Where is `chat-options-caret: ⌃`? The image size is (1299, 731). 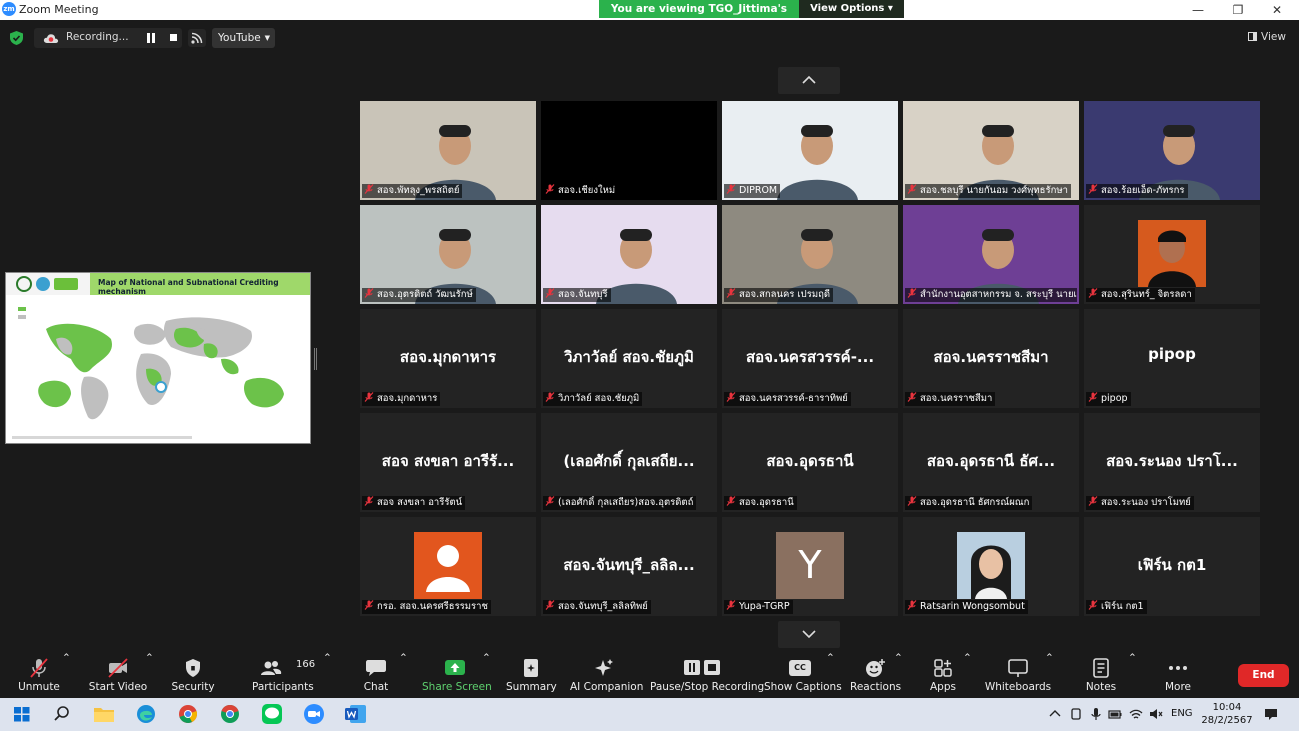 chat-options-caret: ⌃ is located at coordinates (403, 675).